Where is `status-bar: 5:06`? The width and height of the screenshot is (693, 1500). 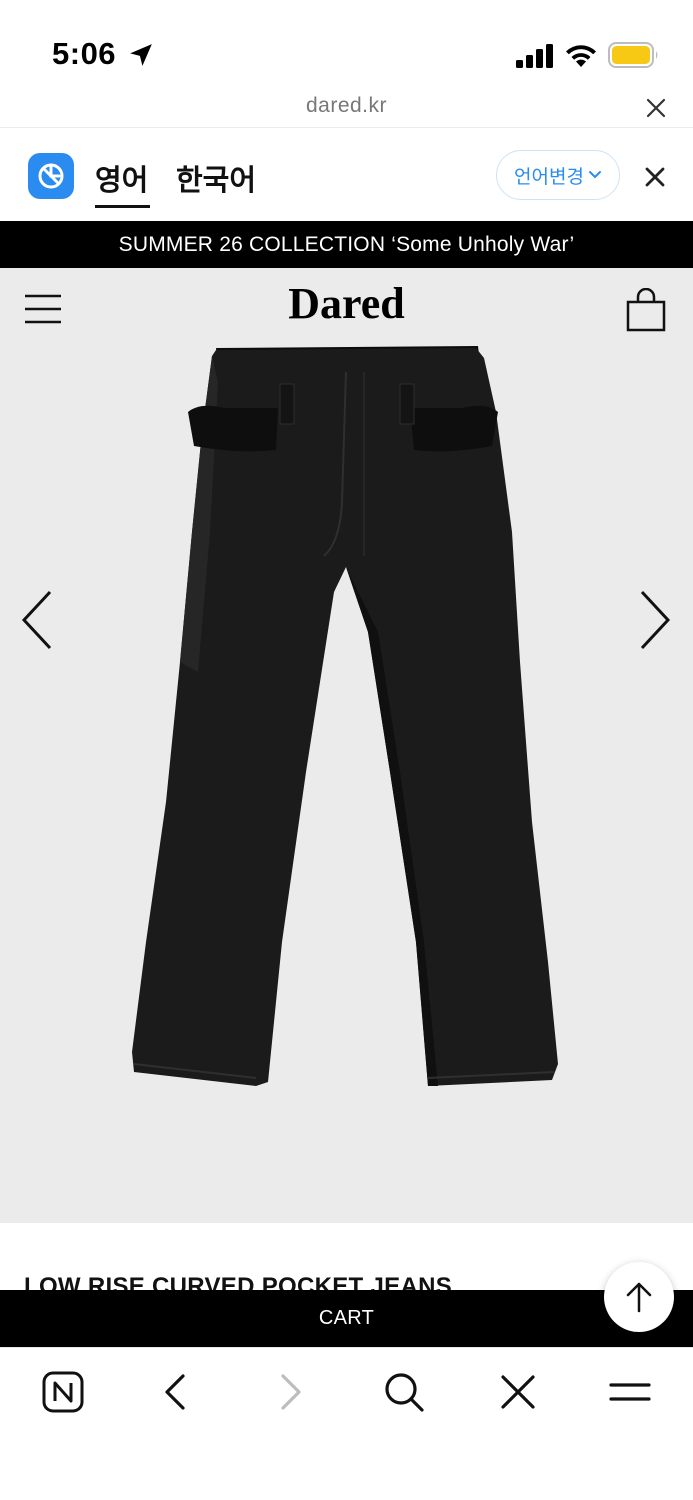
status-bar: 5:06 is located at coordinates (346, 45).